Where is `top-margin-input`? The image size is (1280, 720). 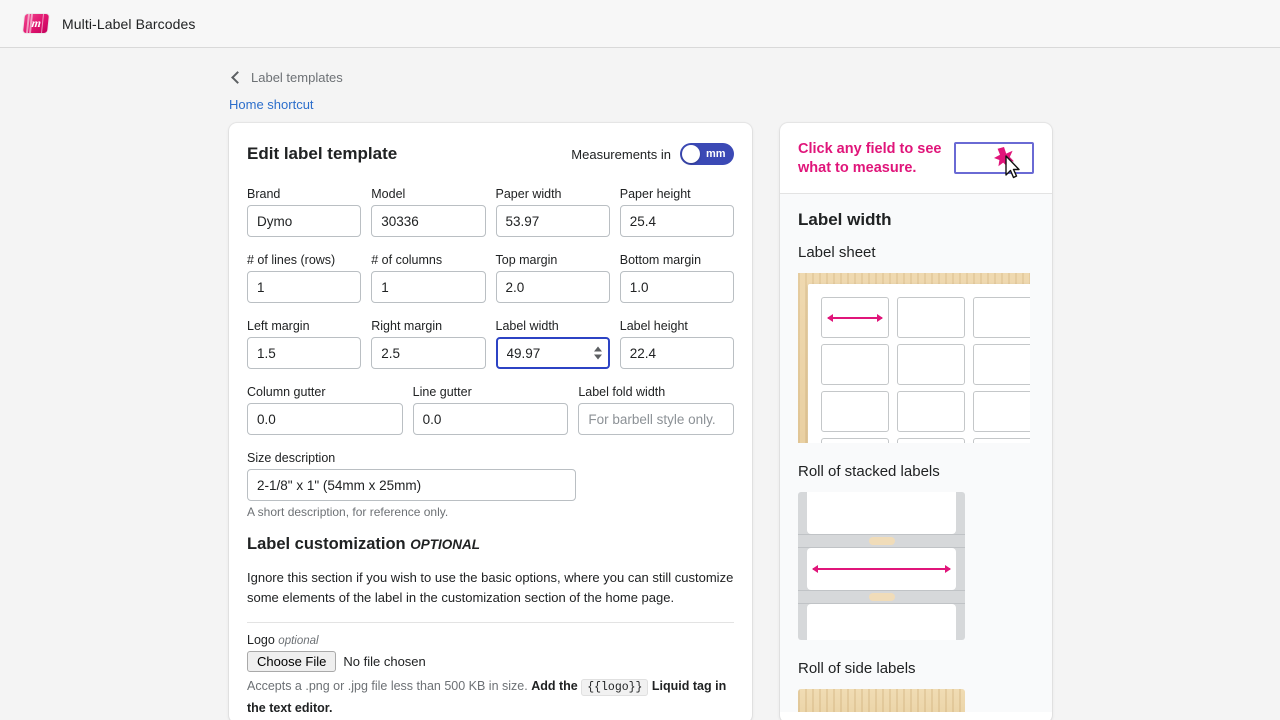 top-margin-input is located at coordinates (552, 287).